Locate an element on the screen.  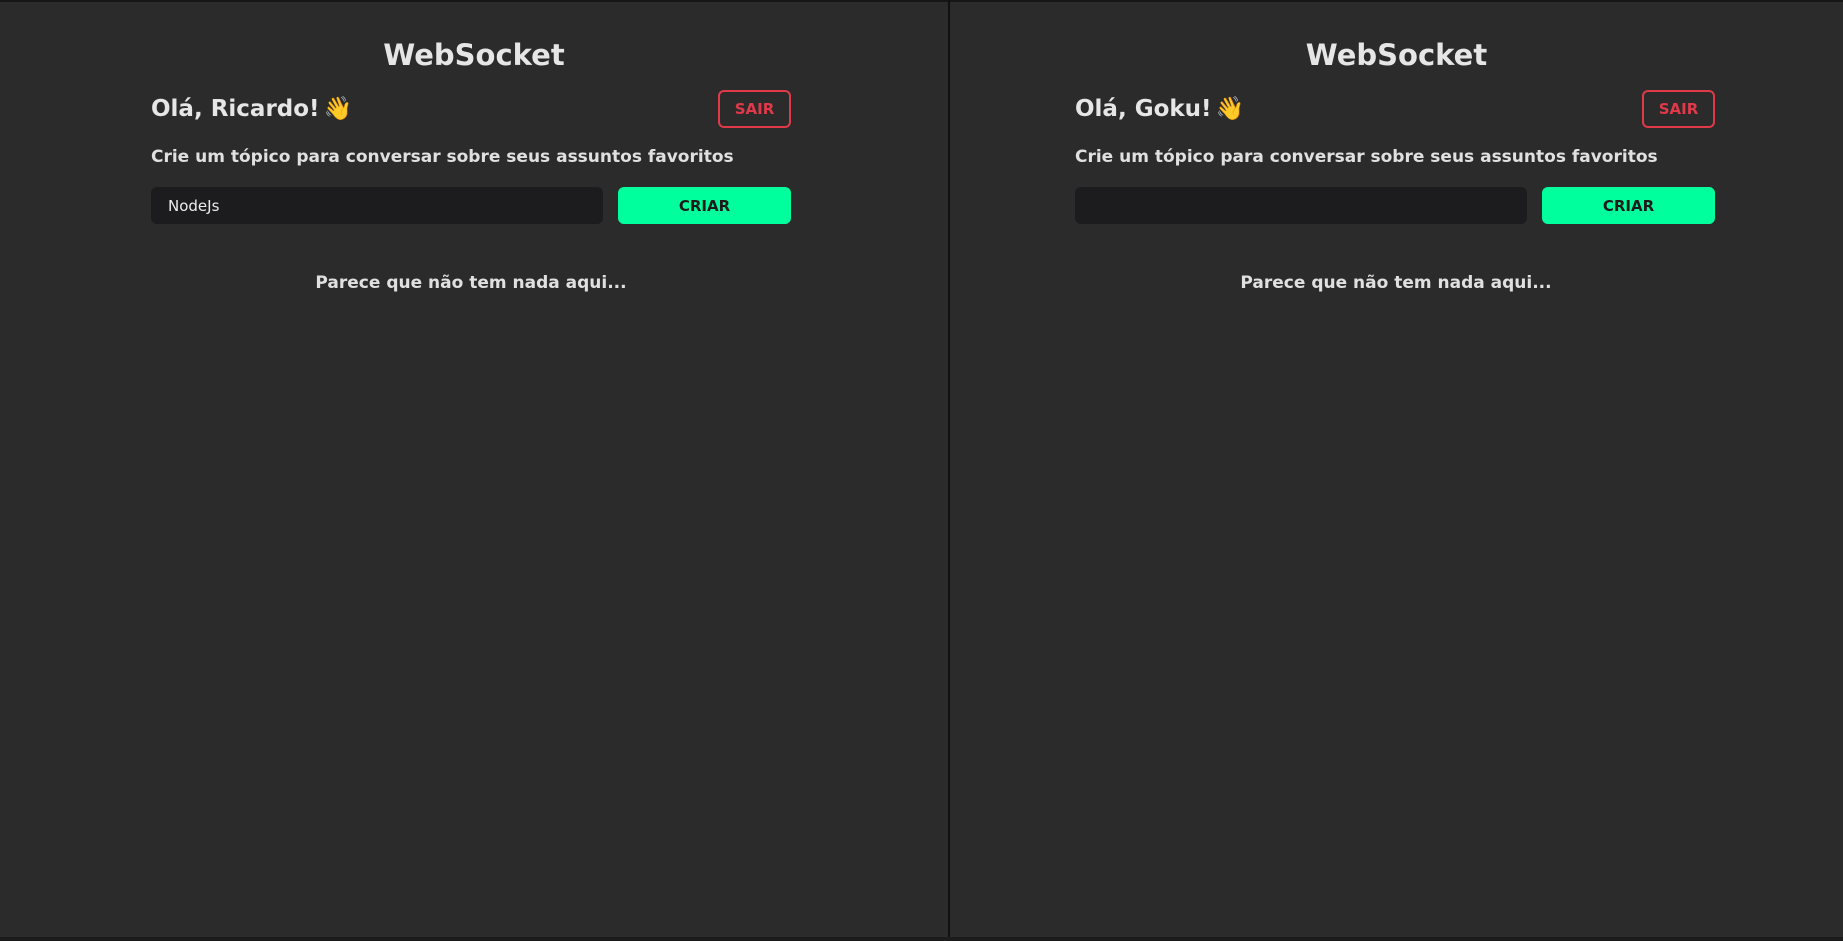
screen-bottom-edge is located at coordinates (921, 939).